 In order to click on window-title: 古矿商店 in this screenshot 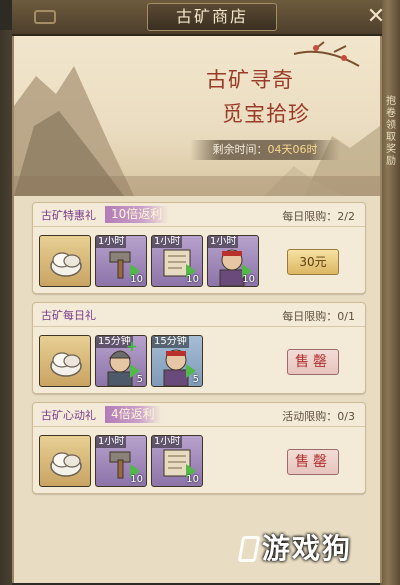, I will do `click(212, 17)`.